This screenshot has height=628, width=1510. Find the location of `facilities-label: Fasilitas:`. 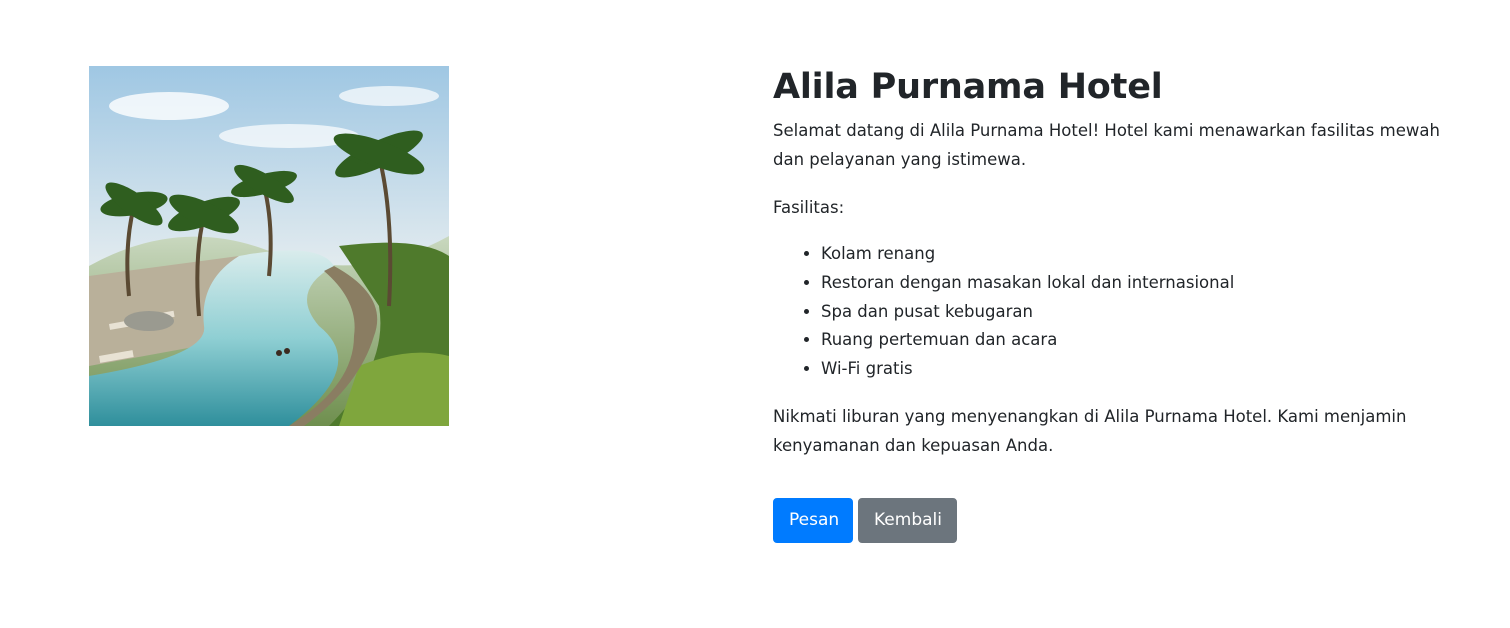

facilities-label: Fasilitas: is located at coordinates (809, 207).